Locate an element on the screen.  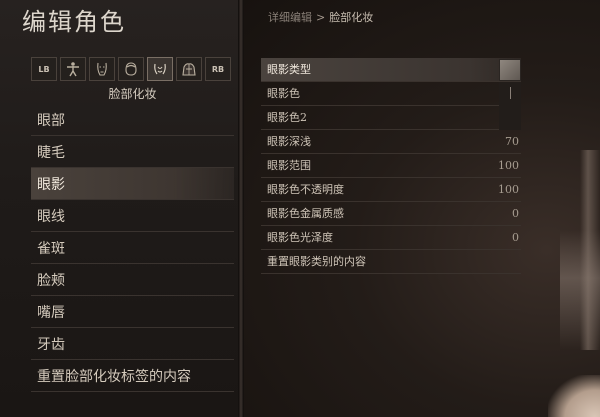
setting-eyeshadow-opacity: 眼影色不透明度 100 is located at coordinates (391, 190).